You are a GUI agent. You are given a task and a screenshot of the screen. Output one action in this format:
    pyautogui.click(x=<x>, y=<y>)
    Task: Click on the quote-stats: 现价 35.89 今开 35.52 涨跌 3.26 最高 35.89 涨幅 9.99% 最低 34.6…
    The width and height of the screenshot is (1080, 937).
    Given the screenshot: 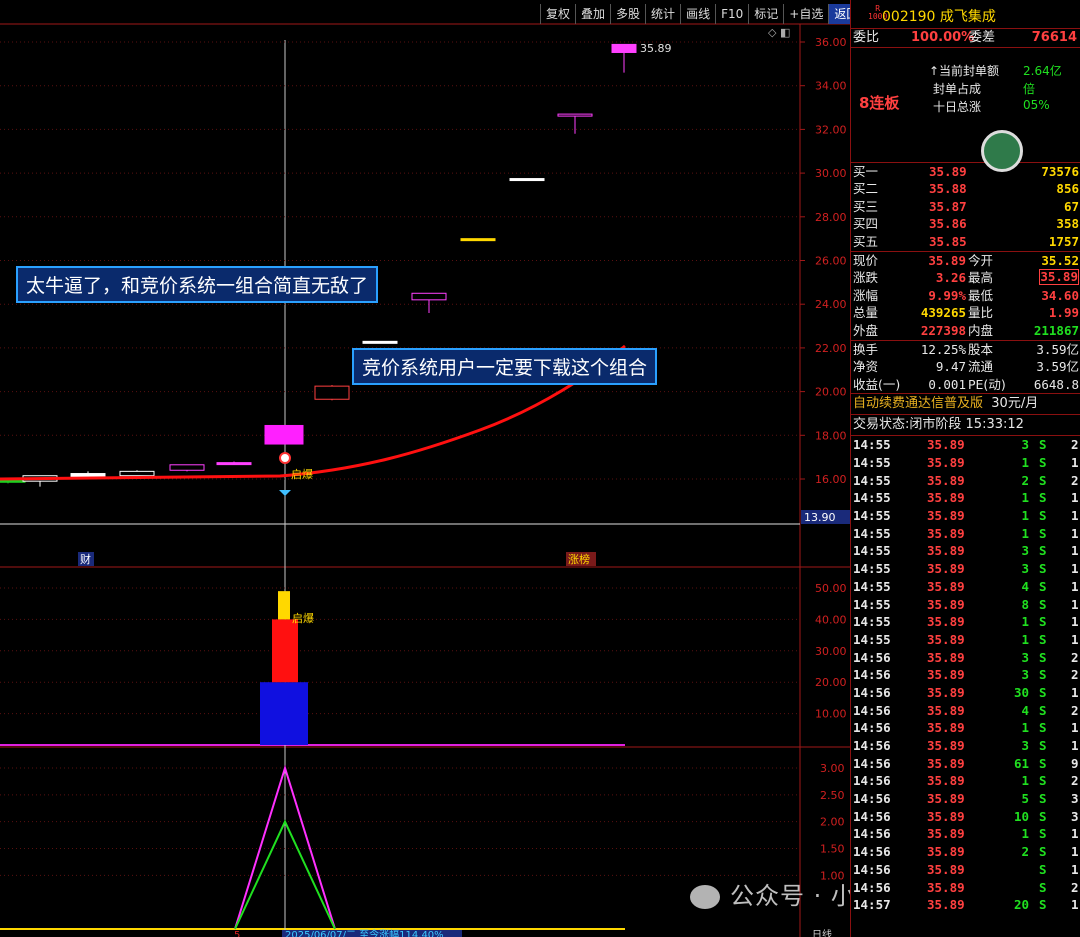 What is the action you would take?
    pyautogui.click(x=965, y=296)
    